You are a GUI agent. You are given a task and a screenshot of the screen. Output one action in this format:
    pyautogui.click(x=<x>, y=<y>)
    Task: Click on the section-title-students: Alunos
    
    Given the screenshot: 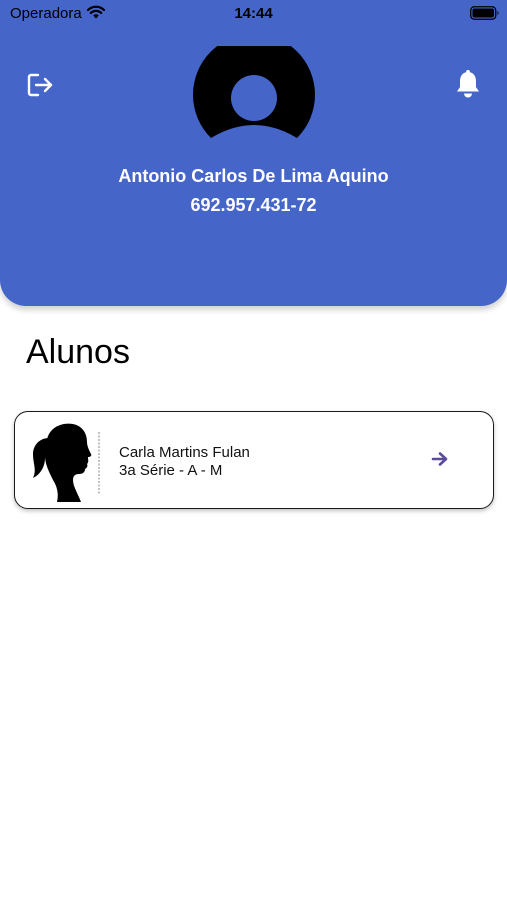 What is the action you would take?
    pyautogui.click(x=78, y=352)
    